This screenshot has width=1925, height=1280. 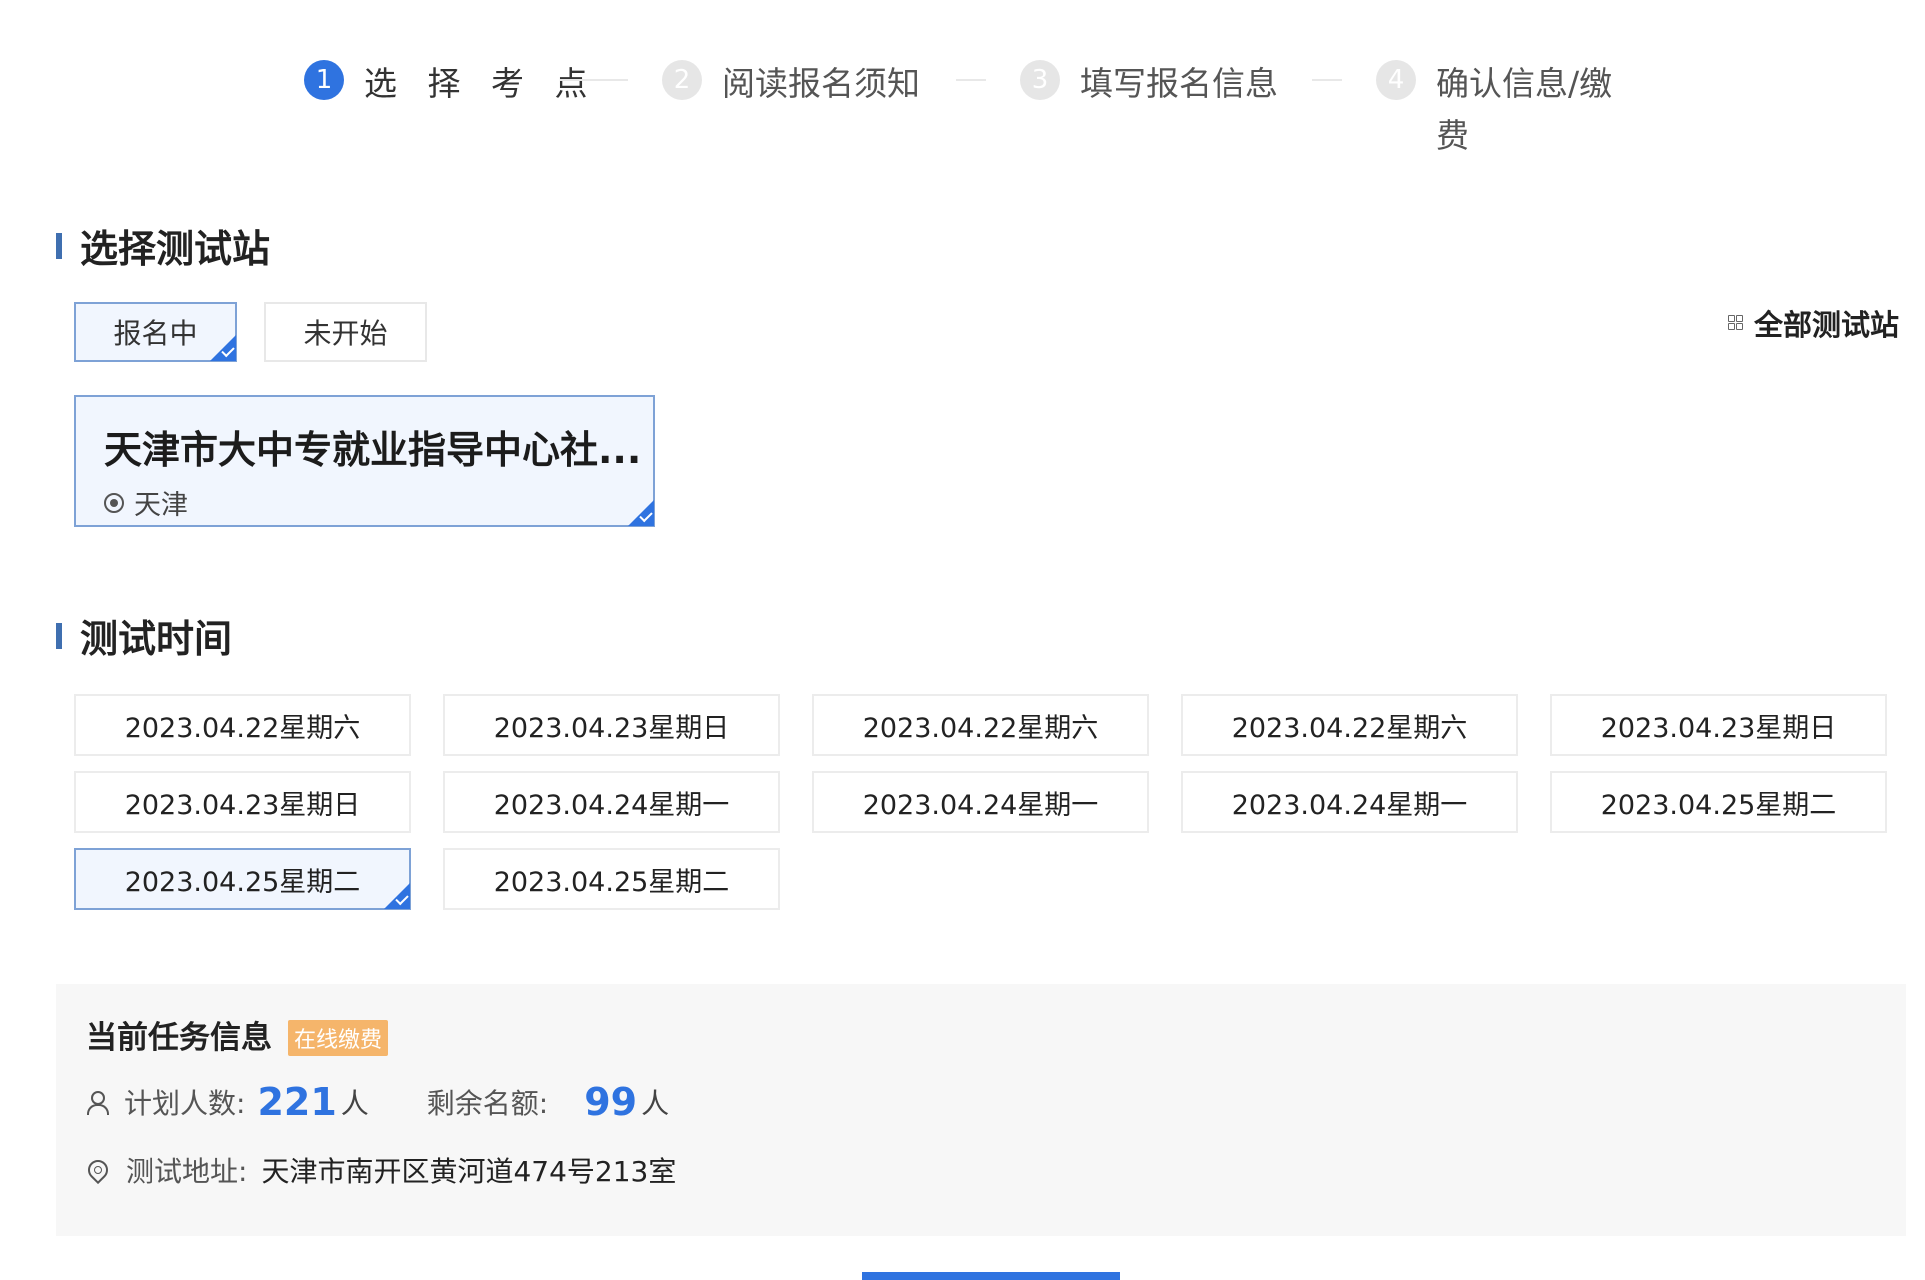 I want to click on station-section-title: 选择测试站, so click(x=163, y=245).